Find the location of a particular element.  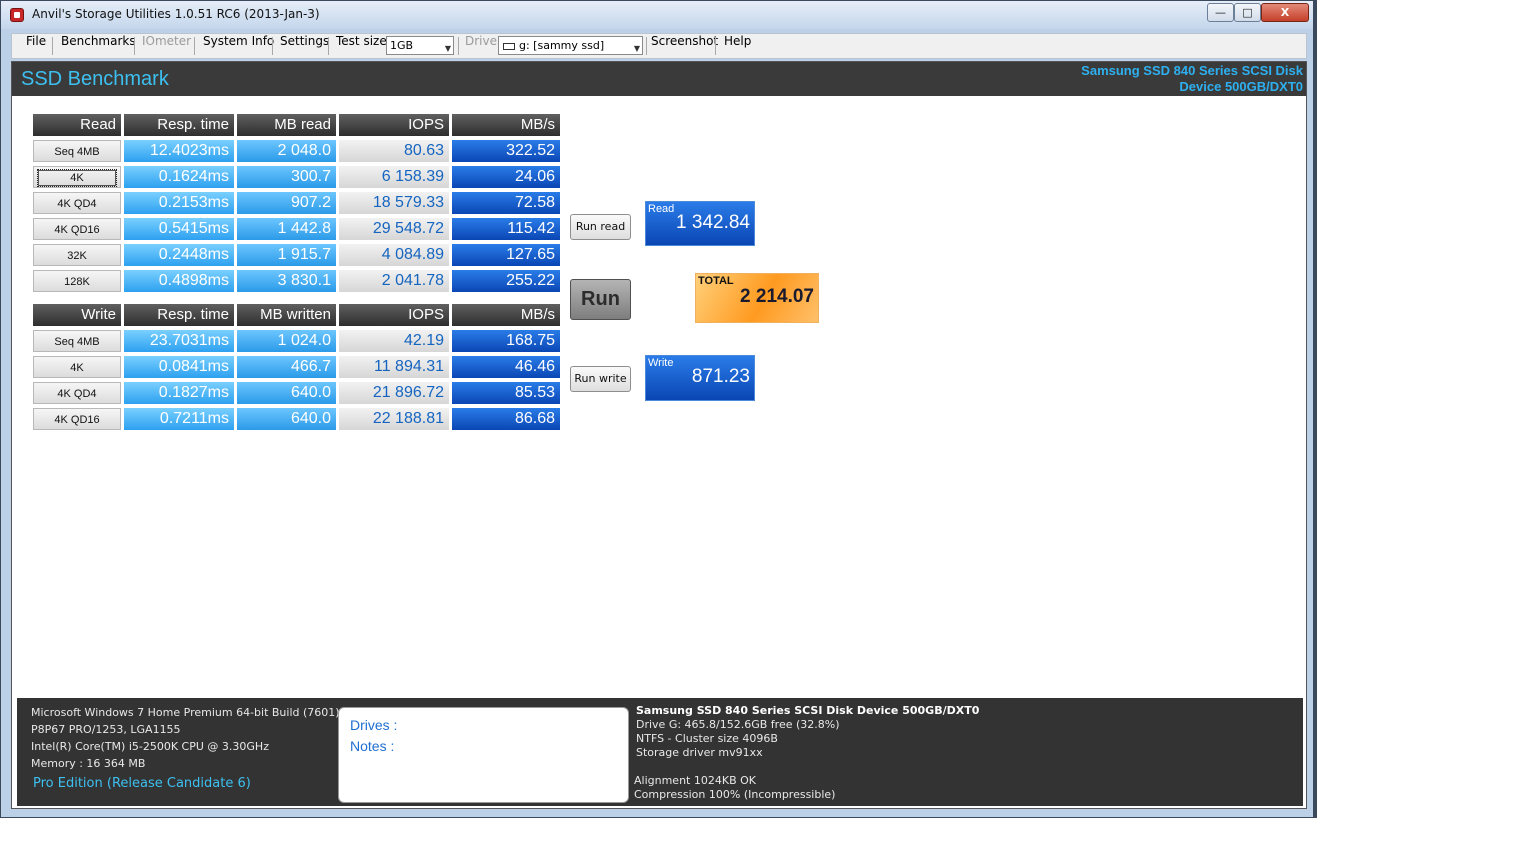

read-test-button: Seq 4MB is located at coordinates (77, 151).